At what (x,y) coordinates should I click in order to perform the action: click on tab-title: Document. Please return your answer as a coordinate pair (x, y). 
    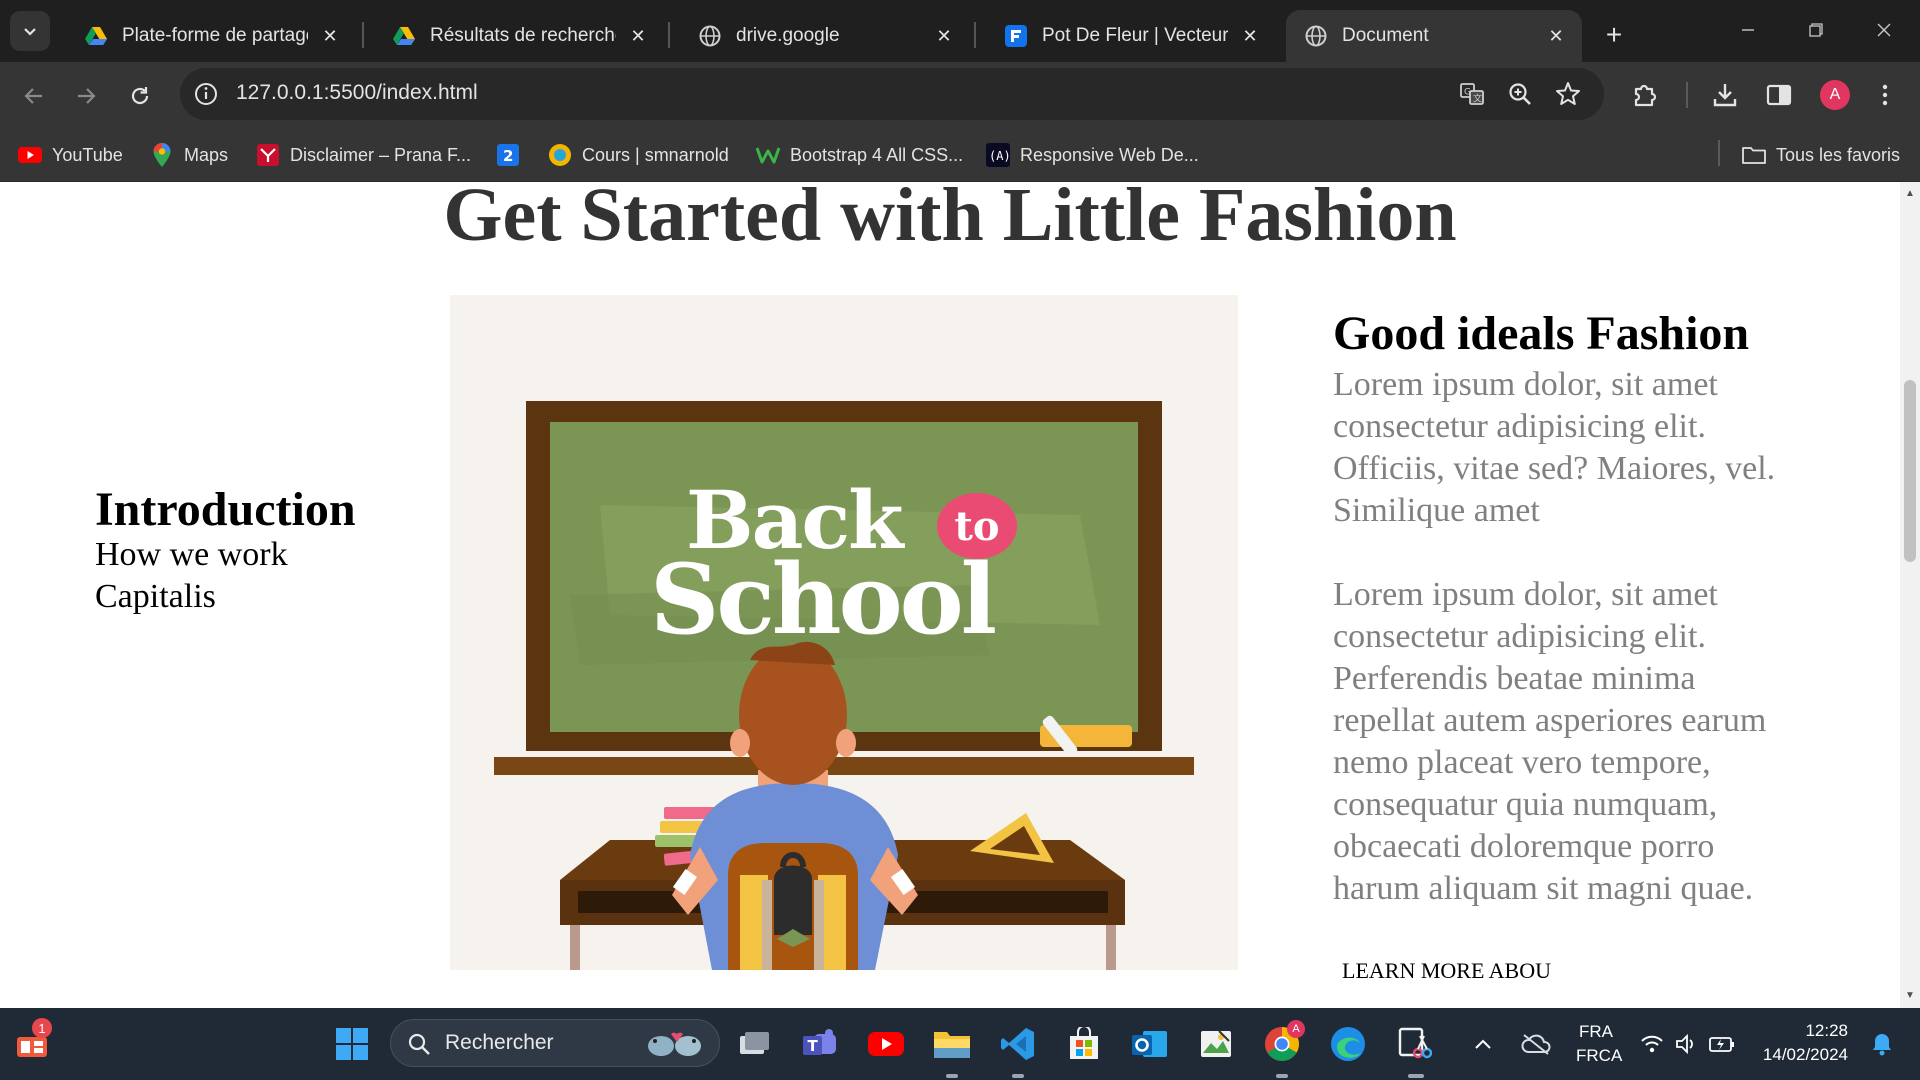
    Looking at the image, I should click on (1385, 35).